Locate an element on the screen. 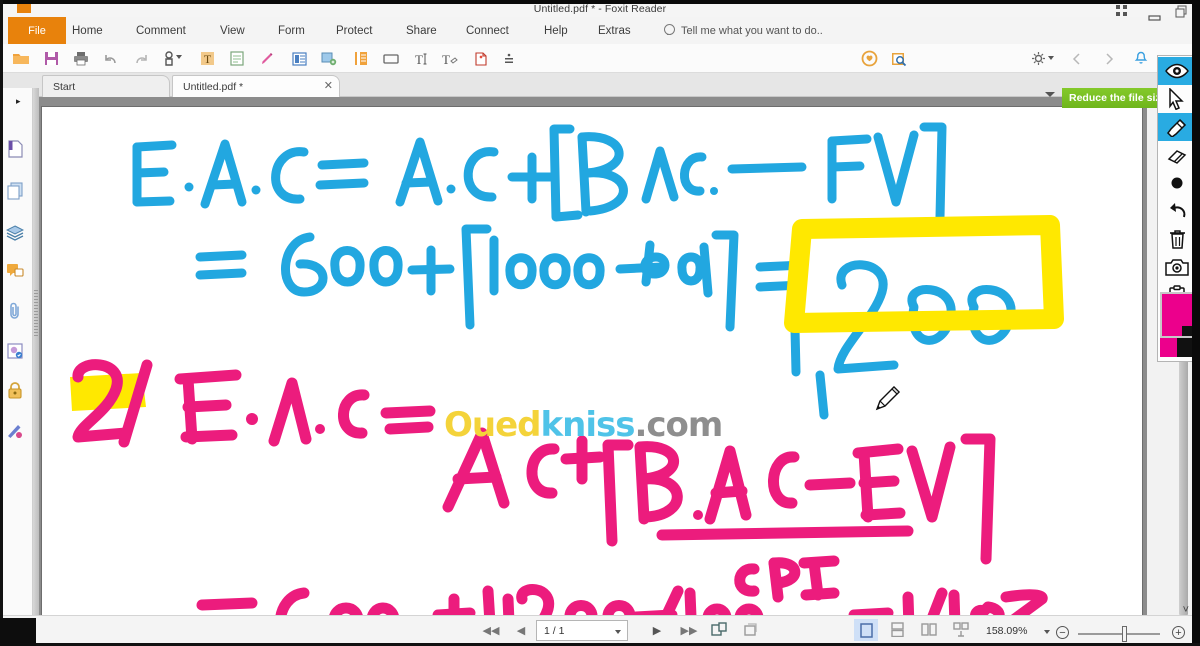  facing-continuous-button is located at coordinates (961, 629).